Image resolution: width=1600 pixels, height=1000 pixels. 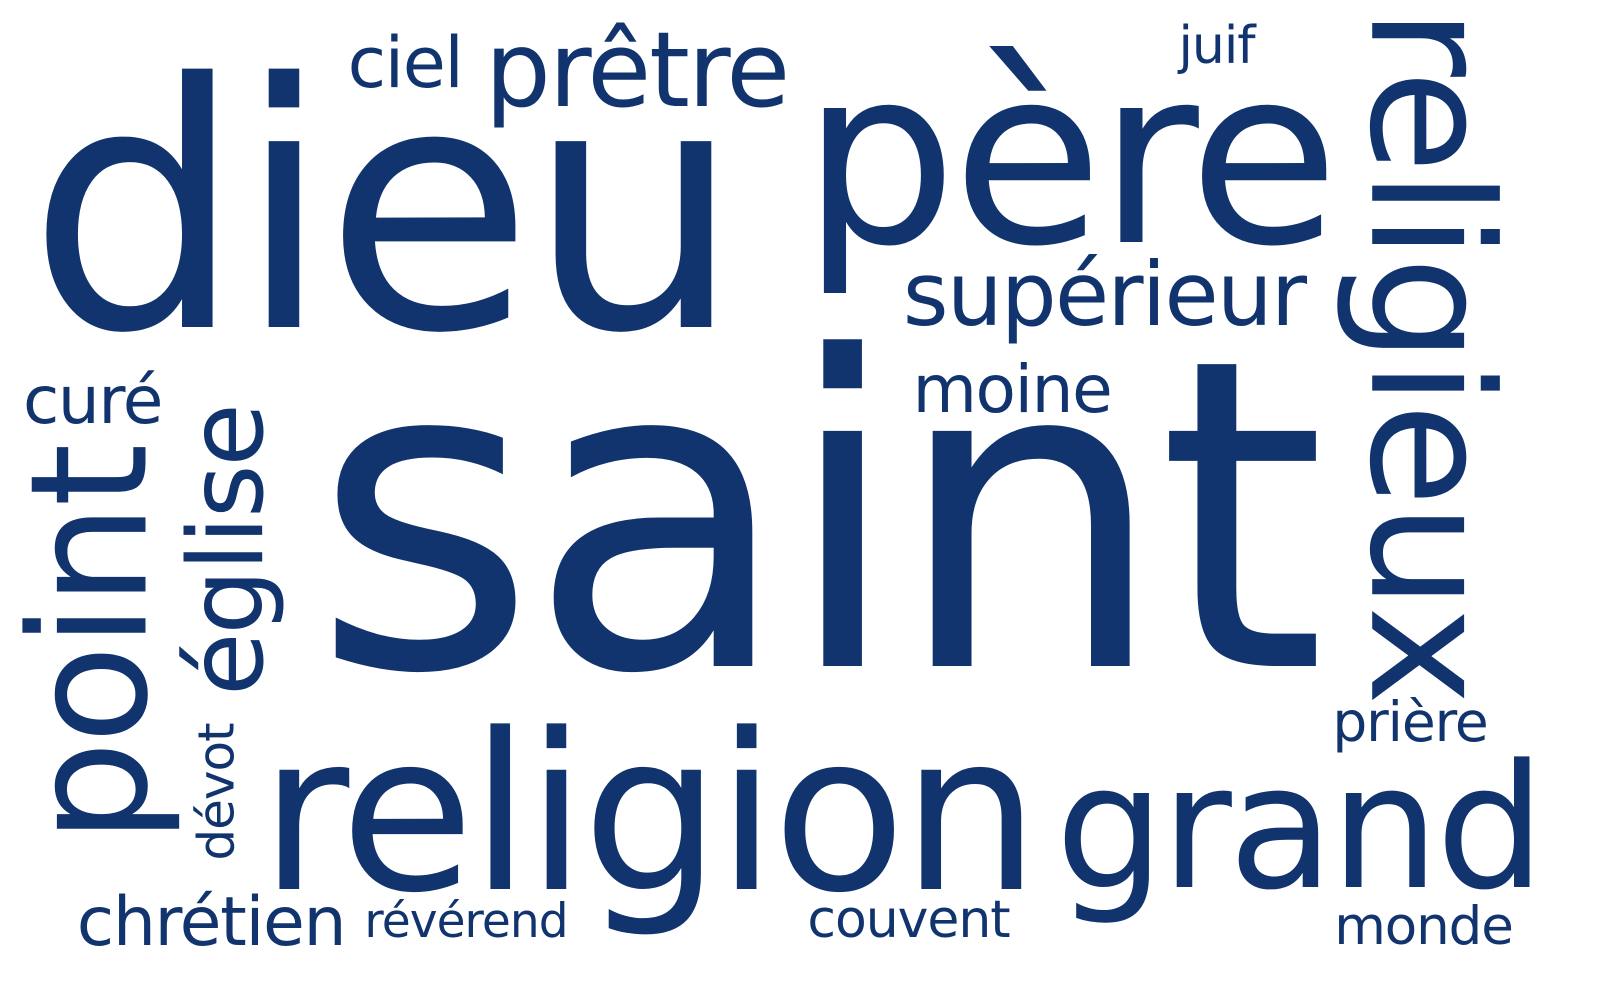 I want to click on word-chretien: chrétien, so click(x=212, y=922).